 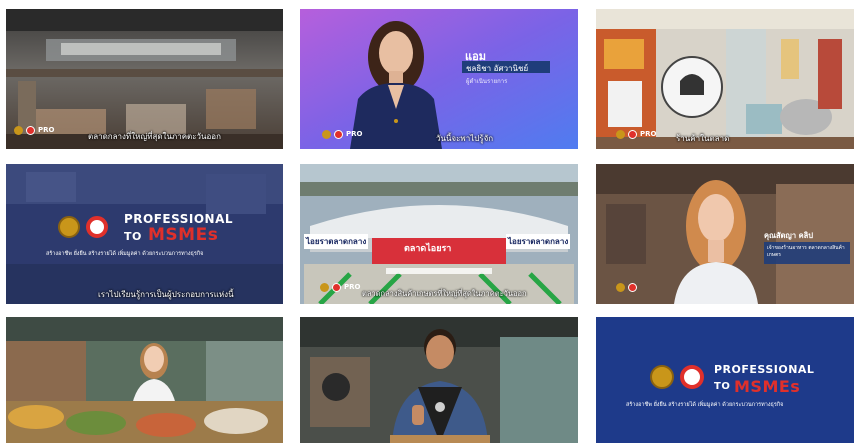 I want to click on video-tile-food-vendor, so click(x=144, y=380).